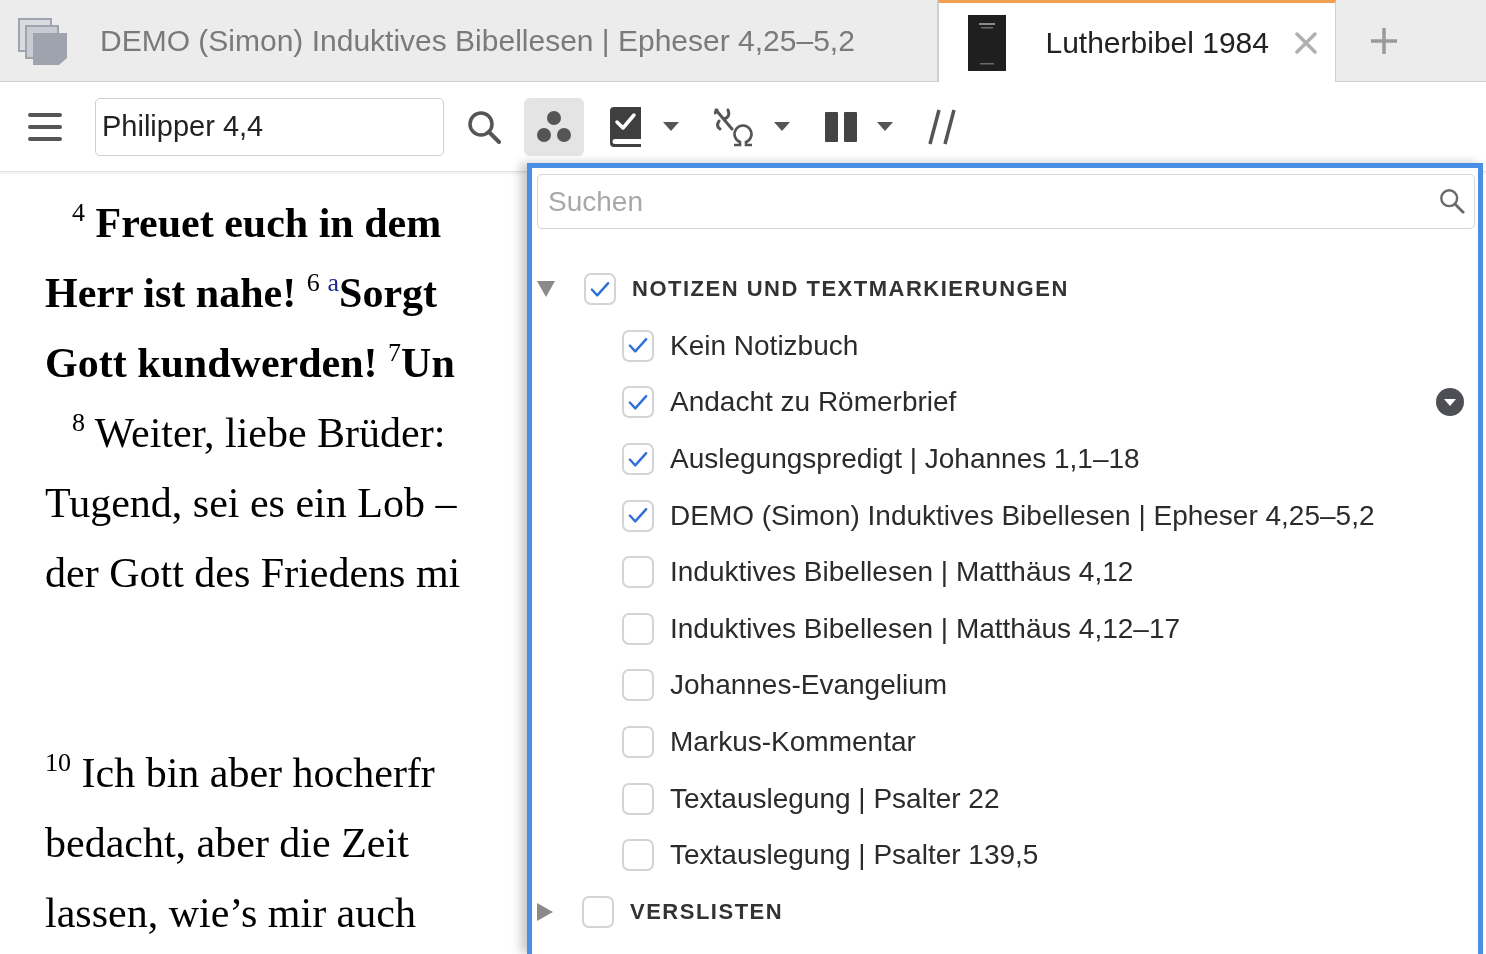 This screenshot has height=954, width=1486. What do you see at coordinates (250, 362) in the screenshot?
I see `bible-text-line: Gott kundwerden! $^{7}$Un` at bounding box center [250, 362].